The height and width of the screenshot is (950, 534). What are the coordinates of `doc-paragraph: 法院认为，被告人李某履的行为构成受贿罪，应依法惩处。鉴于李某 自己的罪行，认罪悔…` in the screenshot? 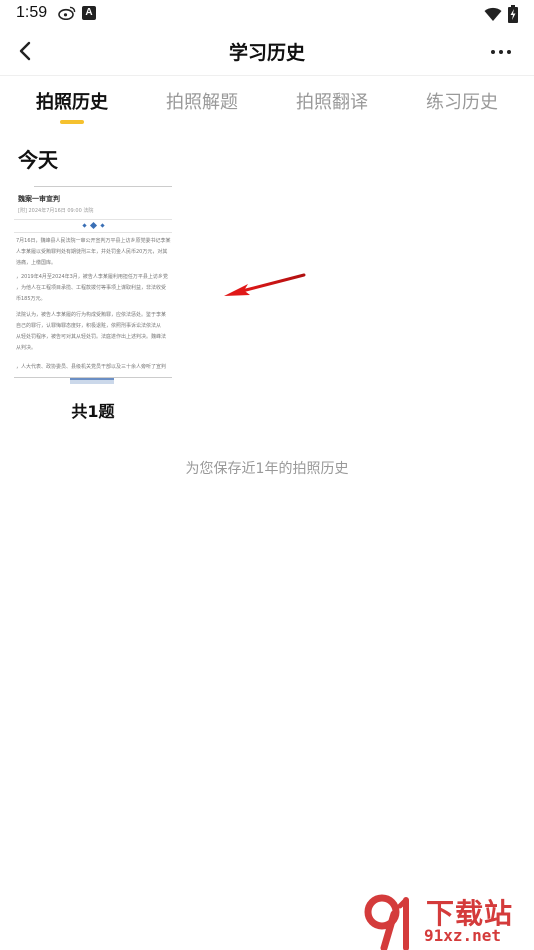 It's located at (91, 331).